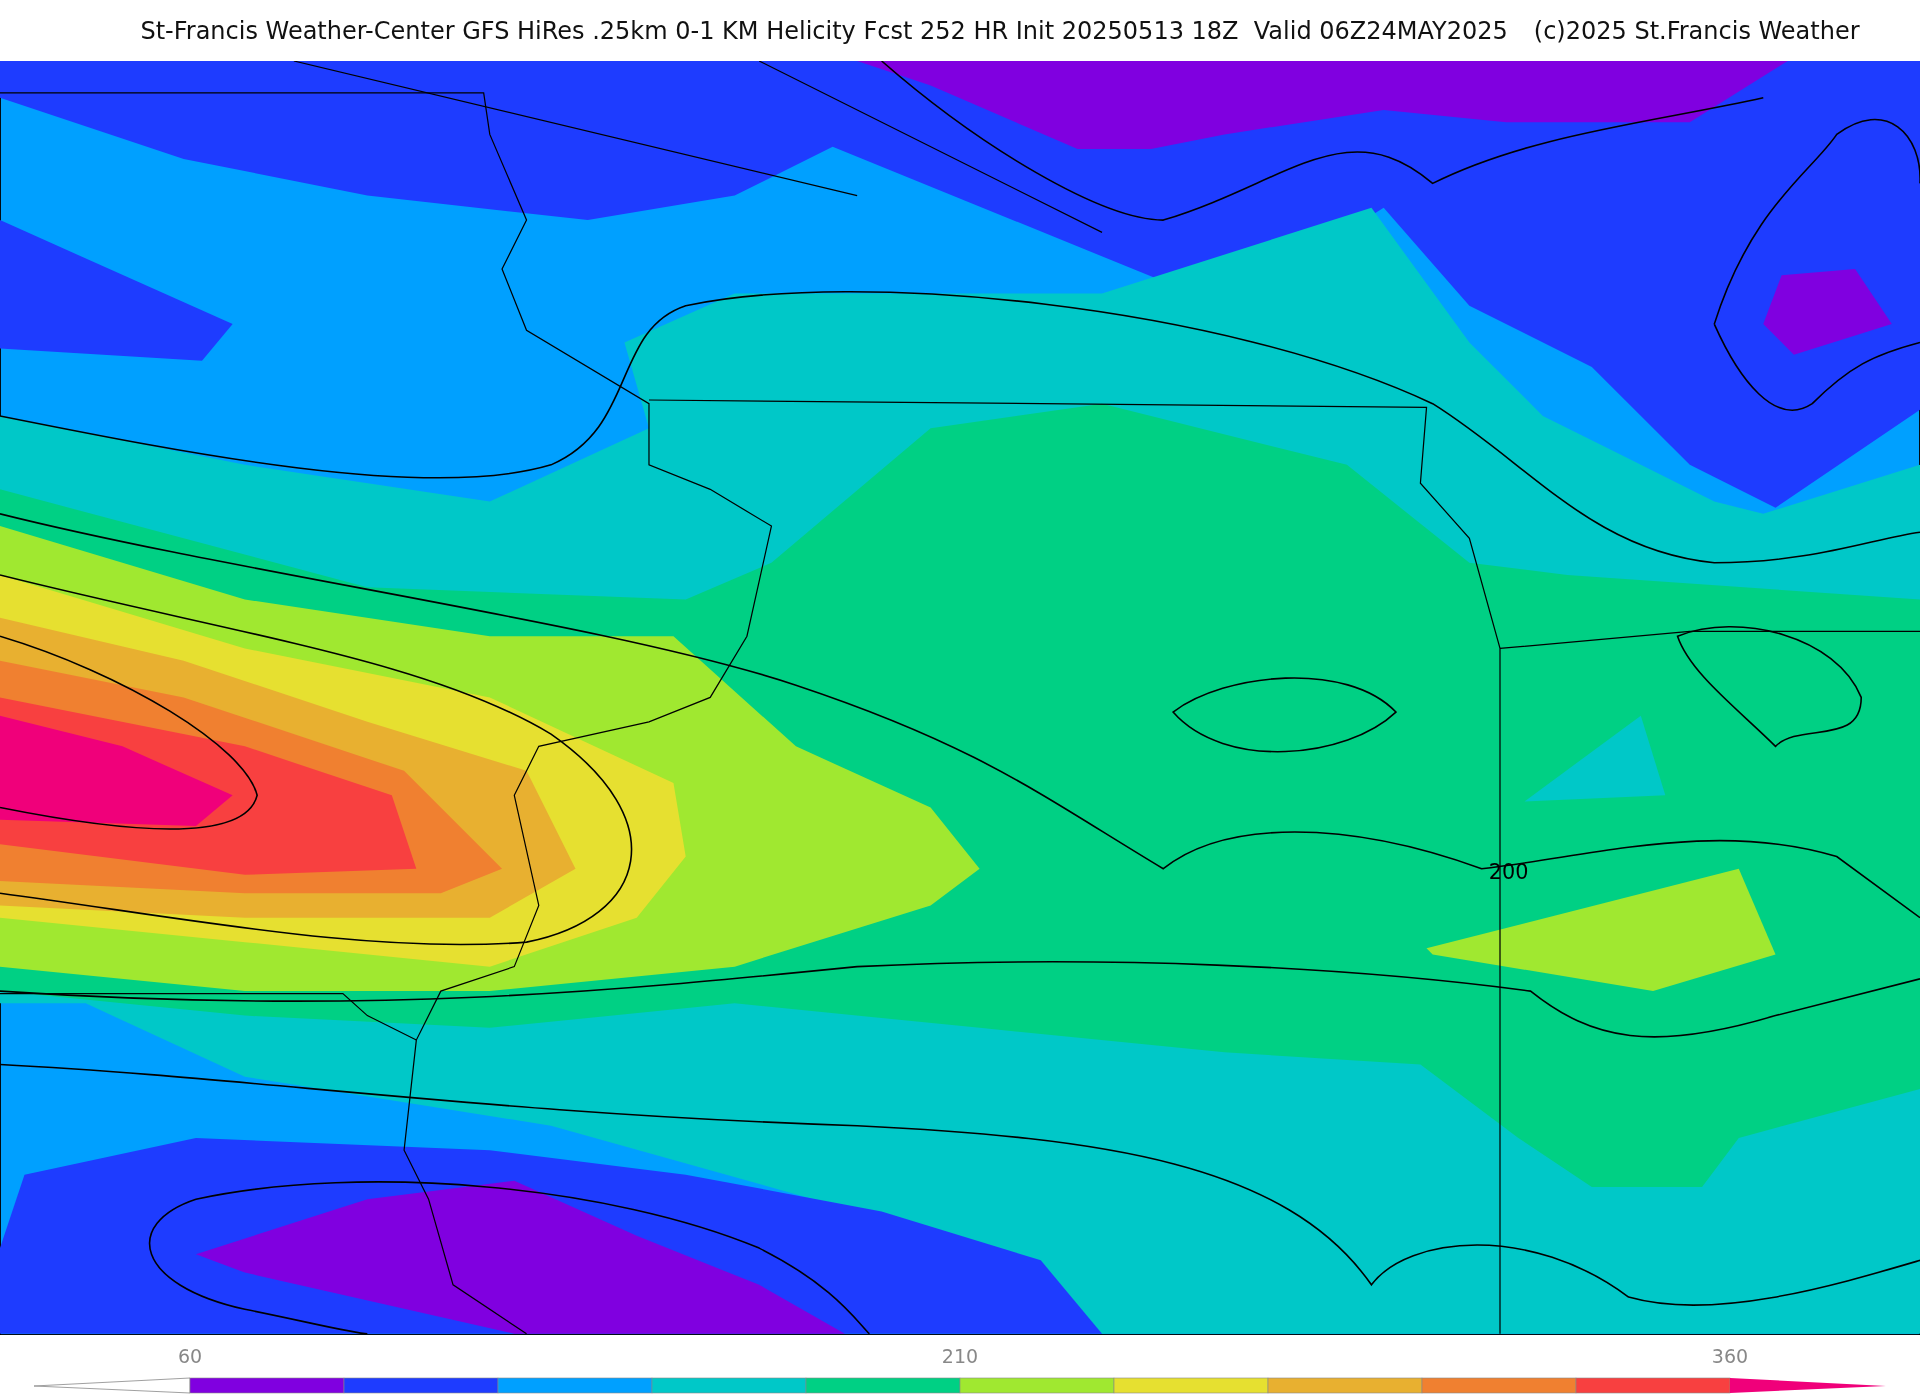  Describe the element at coordinates (1696, 30) in the screenshot. I see `copyright-text: (c)2025 St.Francis Weather` at that location.